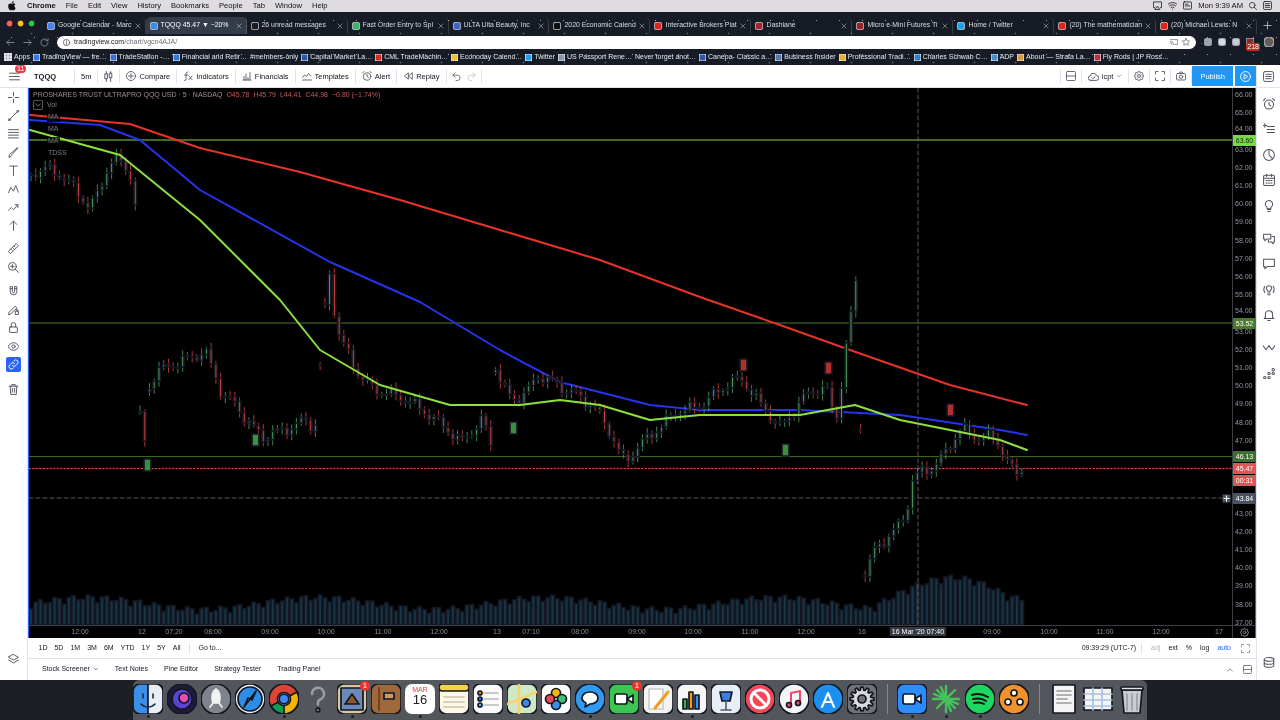 The image size is (1280, 720). What do you see at coordinates (1268, 315) in the screenshot?
I see `bell-icon` at bounding box center [1268, 315].